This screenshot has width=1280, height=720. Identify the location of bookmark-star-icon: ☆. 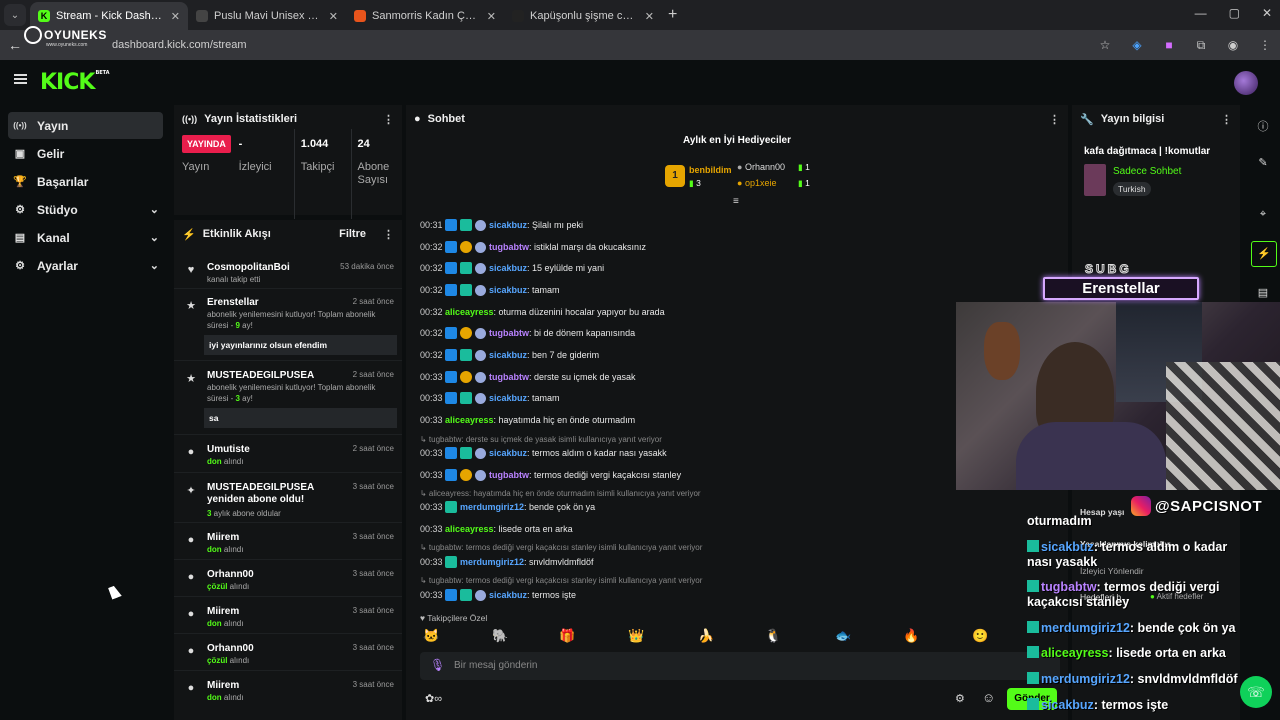
(1105, 45).